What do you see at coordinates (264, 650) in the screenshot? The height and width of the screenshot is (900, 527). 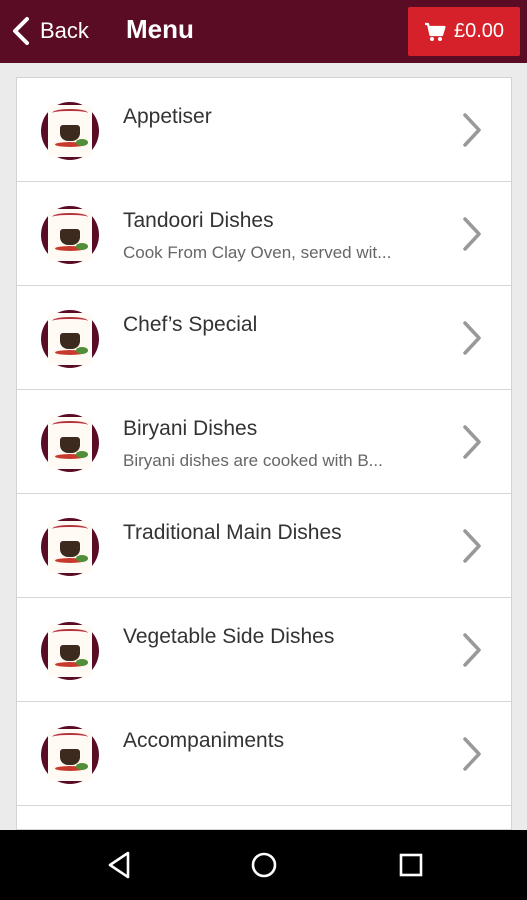 I see `menu-item-vegetable-side-dishes: Vegetable Side Dishes` at bounding box center [264, 650].